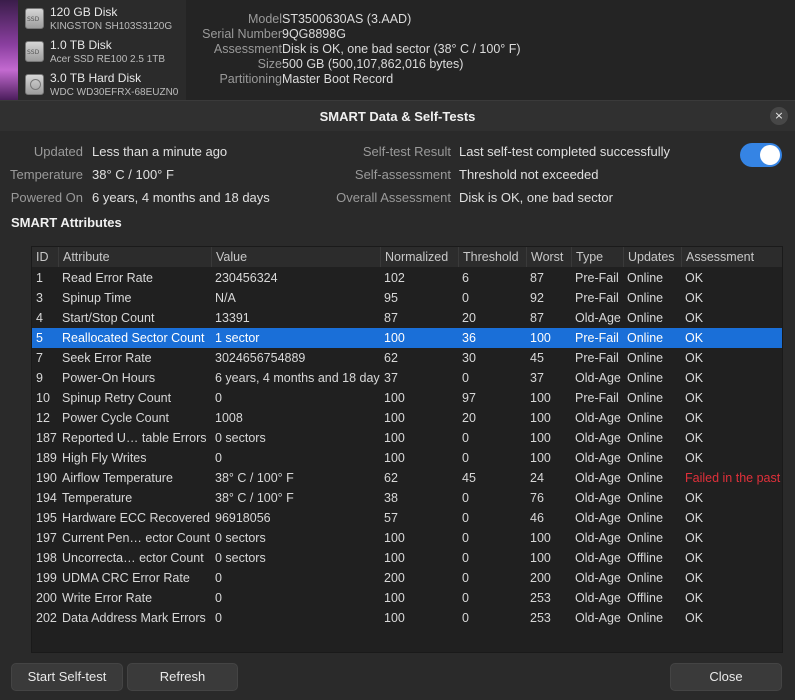  What do you see at coordinates (761, 155) in the screenshot?
I see `smart-enable-toggle` at bounding box center [761, 155].